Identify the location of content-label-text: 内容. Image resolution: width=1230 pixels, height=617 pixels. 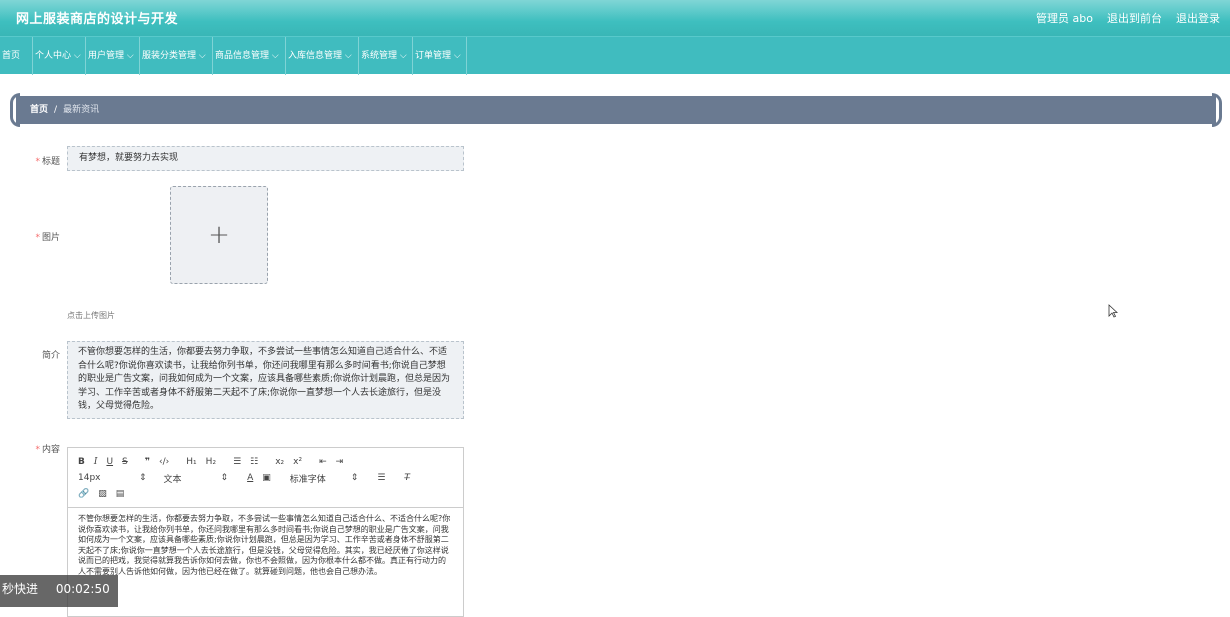
(50, 450).